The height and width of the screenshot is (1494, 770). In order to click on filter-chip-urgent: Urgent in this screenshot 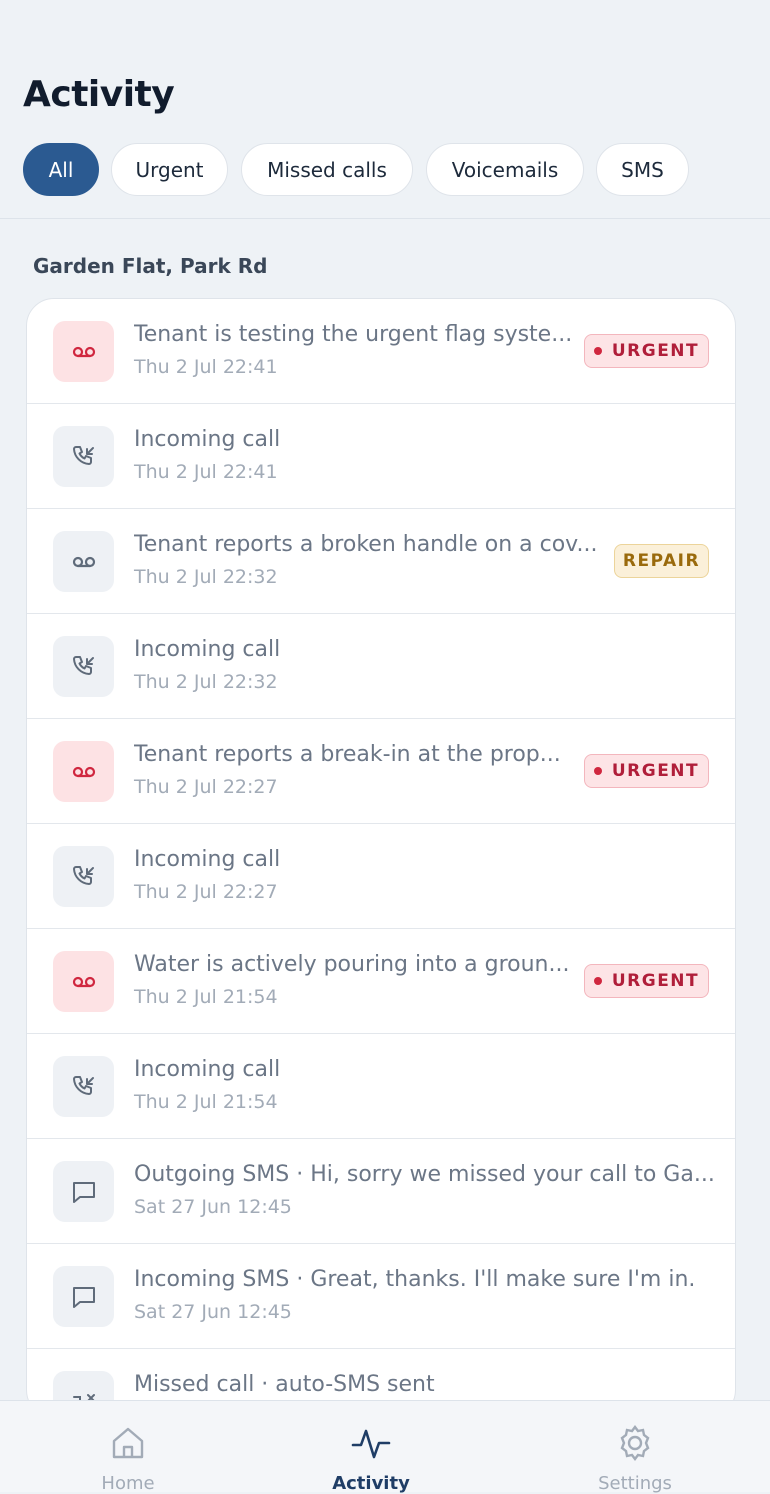, I will do `click(169, 169)`.